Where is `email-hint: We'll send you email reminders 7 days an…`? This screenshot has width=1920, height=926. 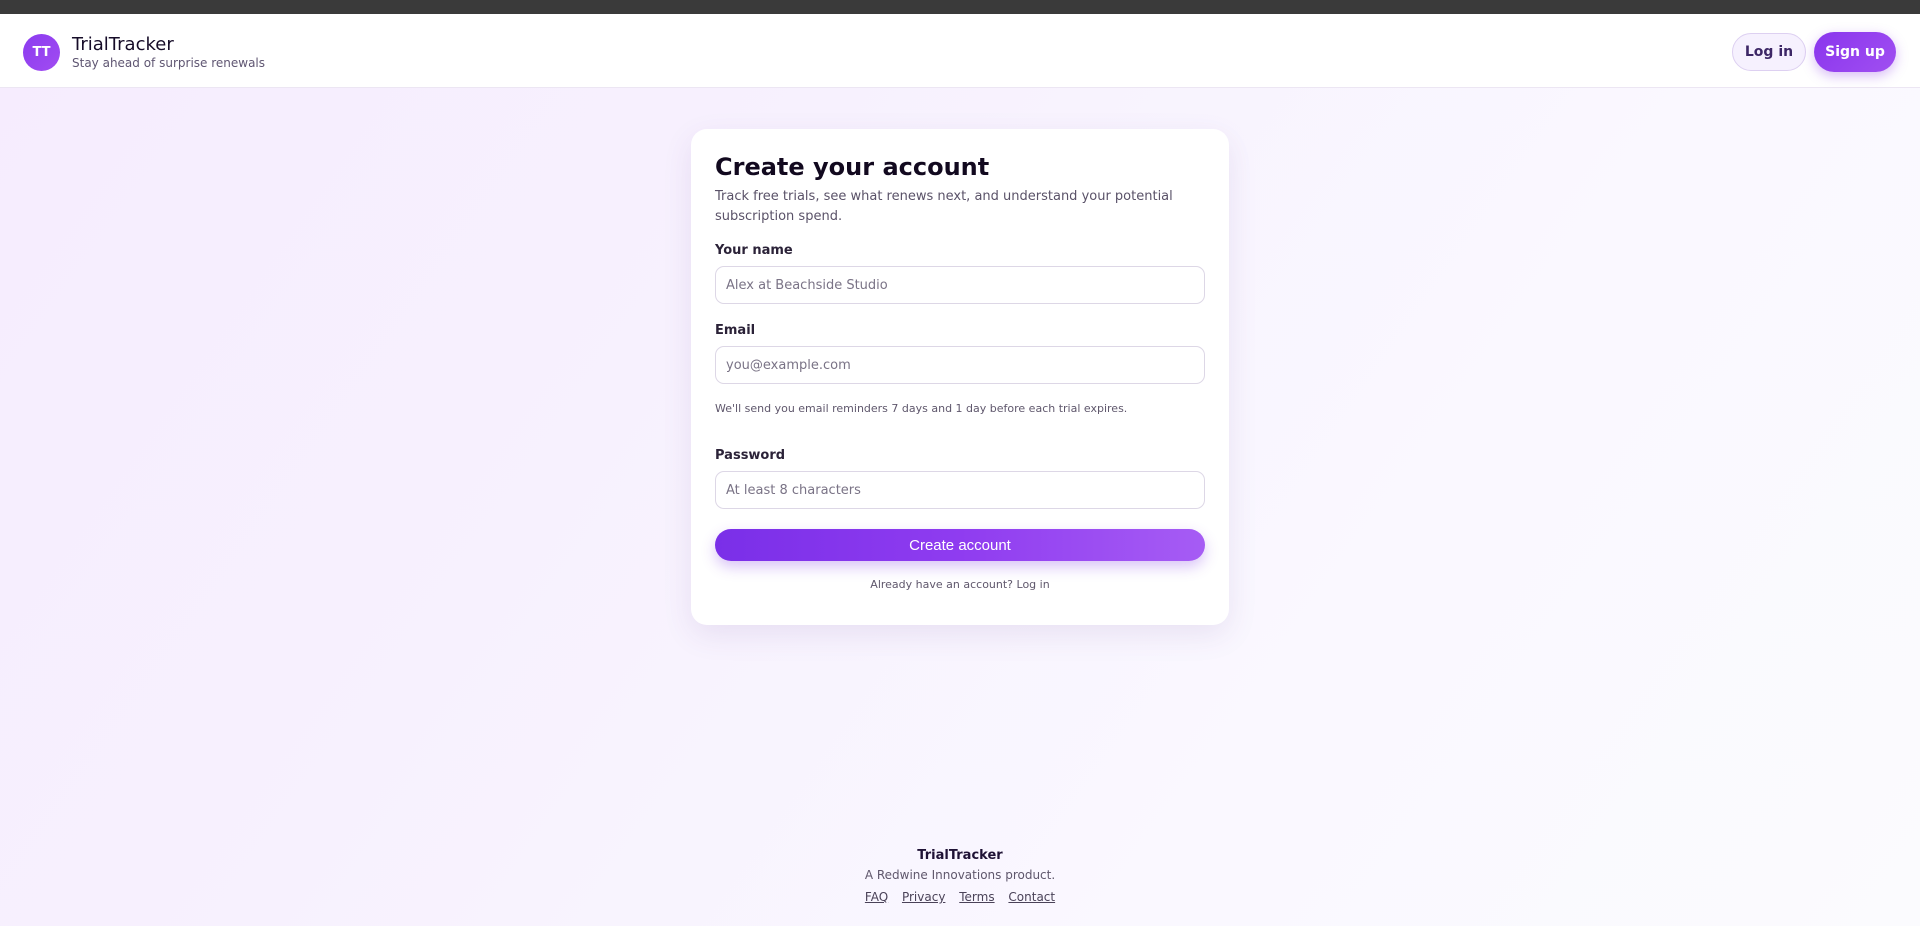 email-hint: We'll send you email reminders 7 days an… is located at coordinates (921, 408).